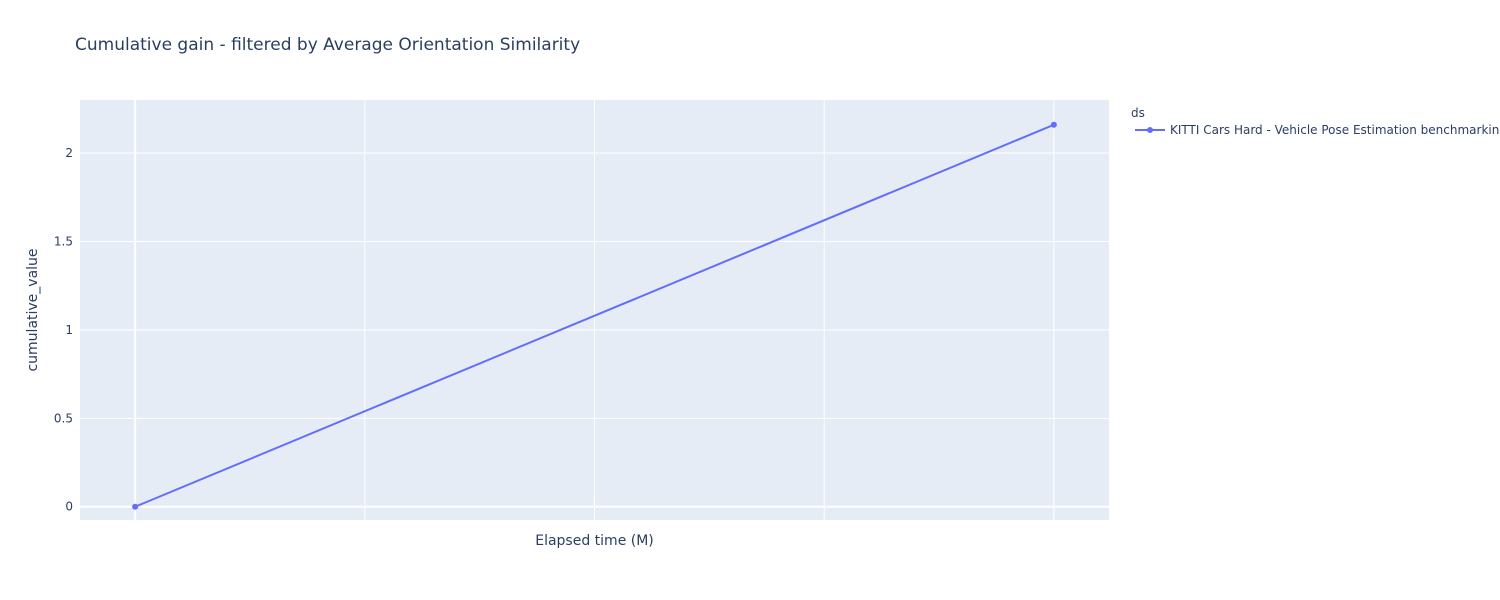  Describe the element at coordinates (1138, 113) in the screenshot. I see `legend-title: ds` at that location.